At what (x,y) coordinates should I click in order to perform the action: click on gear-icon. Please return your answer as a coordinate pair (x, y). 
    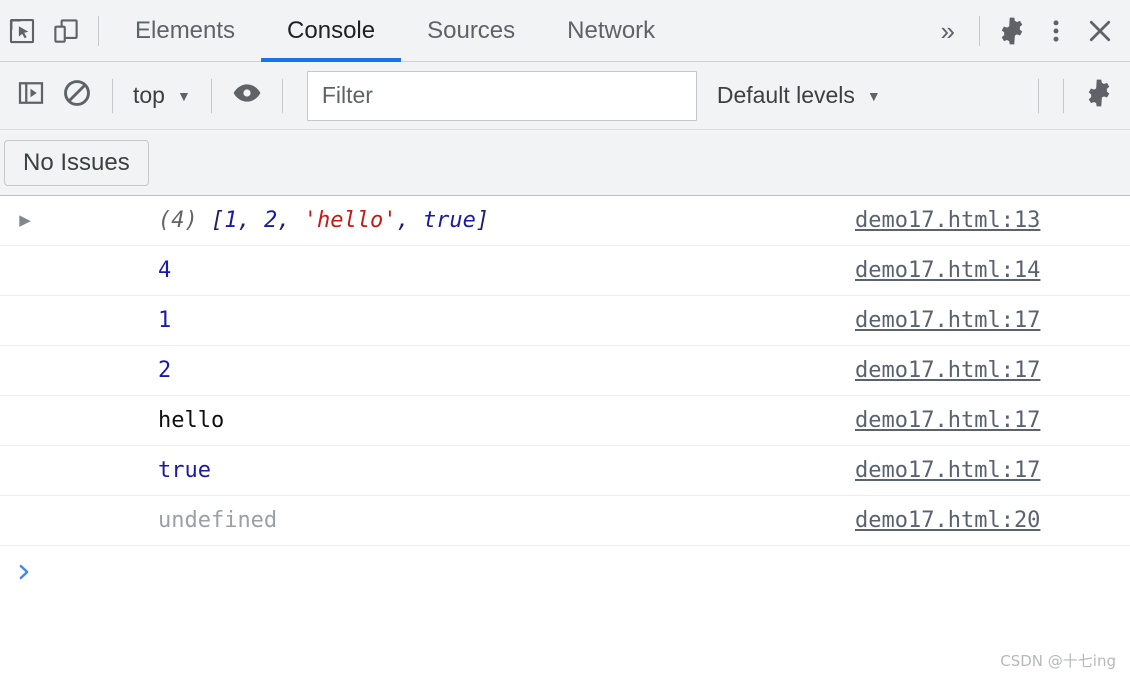
    Looking at the image, I should click on (1012, 31).